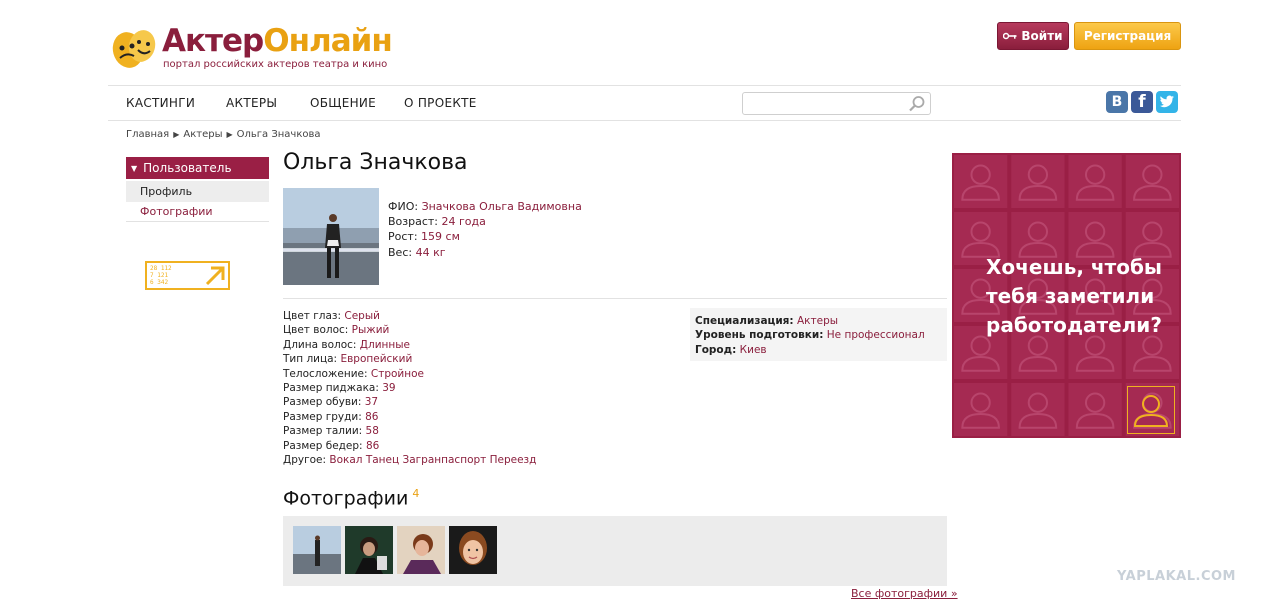  I want to click on key-icon, so click(1010, 36).